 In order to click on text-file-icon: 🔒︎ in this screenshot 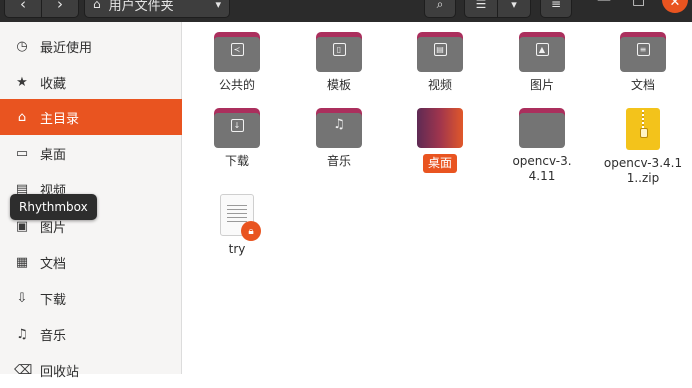, I will do `click(240, 217)`.